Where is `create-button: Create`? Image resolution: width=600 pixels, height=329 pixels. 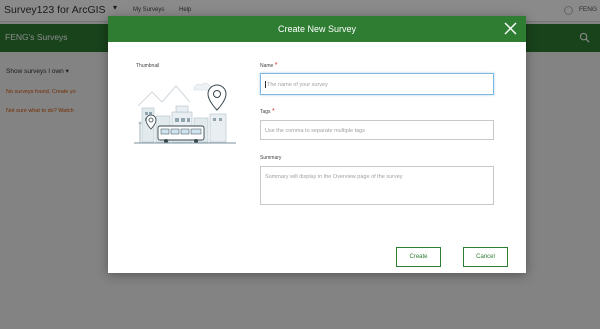
create-button: Create is located at coordinates (418, 257).